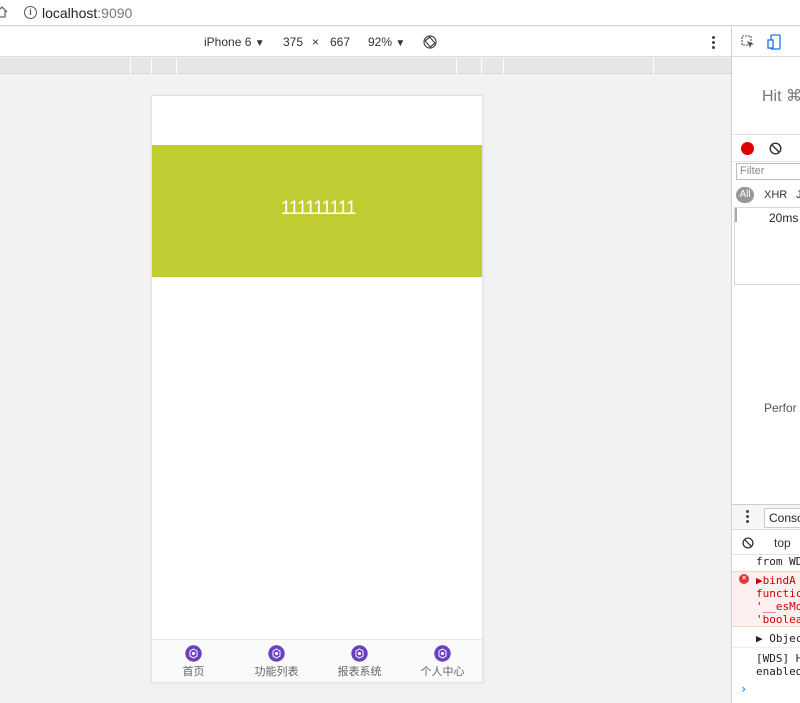 The height and width of the screenshot is (703, 800). What do you see at coordinates (748, 517) in the screenshot?
I see `drawer-menu-icon` at bounding box center [748, 517].